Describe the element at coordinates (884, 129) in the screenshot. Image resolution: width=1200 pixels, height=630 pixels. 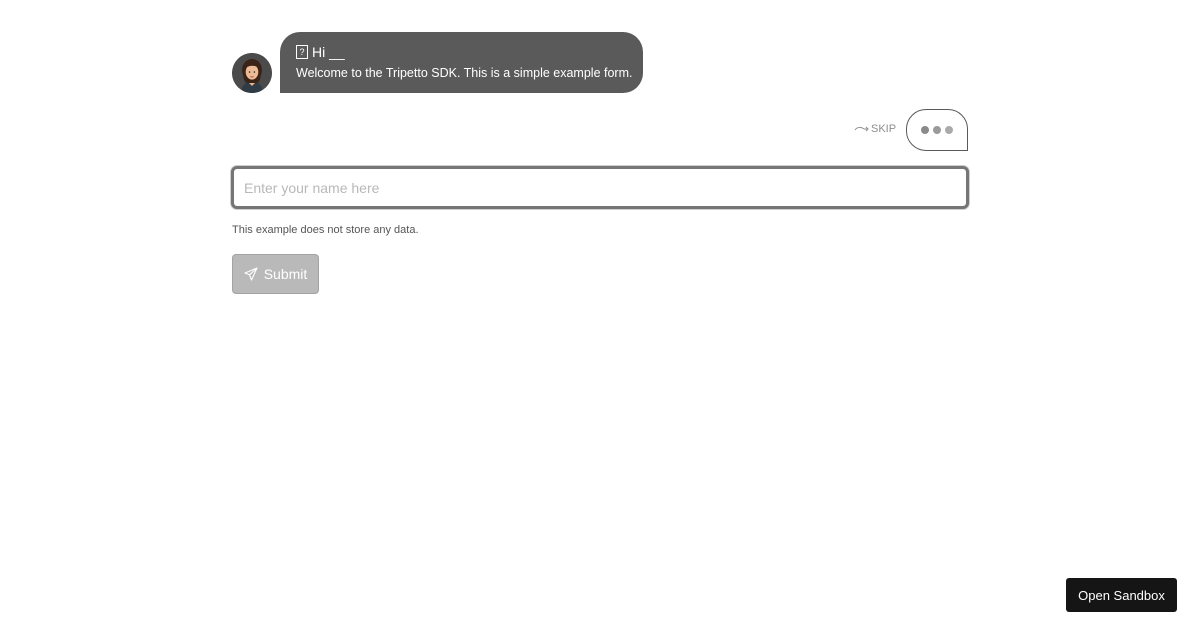
I see `skip-label: SKIP` at that location.